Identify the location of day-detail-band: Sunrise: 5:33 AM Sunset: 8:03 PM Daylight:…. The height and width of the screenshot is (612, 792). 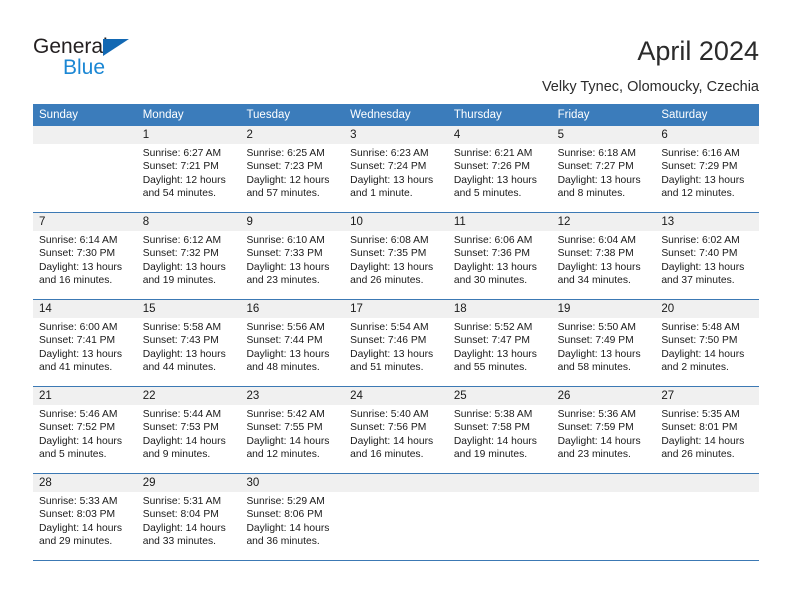
(396, 526).